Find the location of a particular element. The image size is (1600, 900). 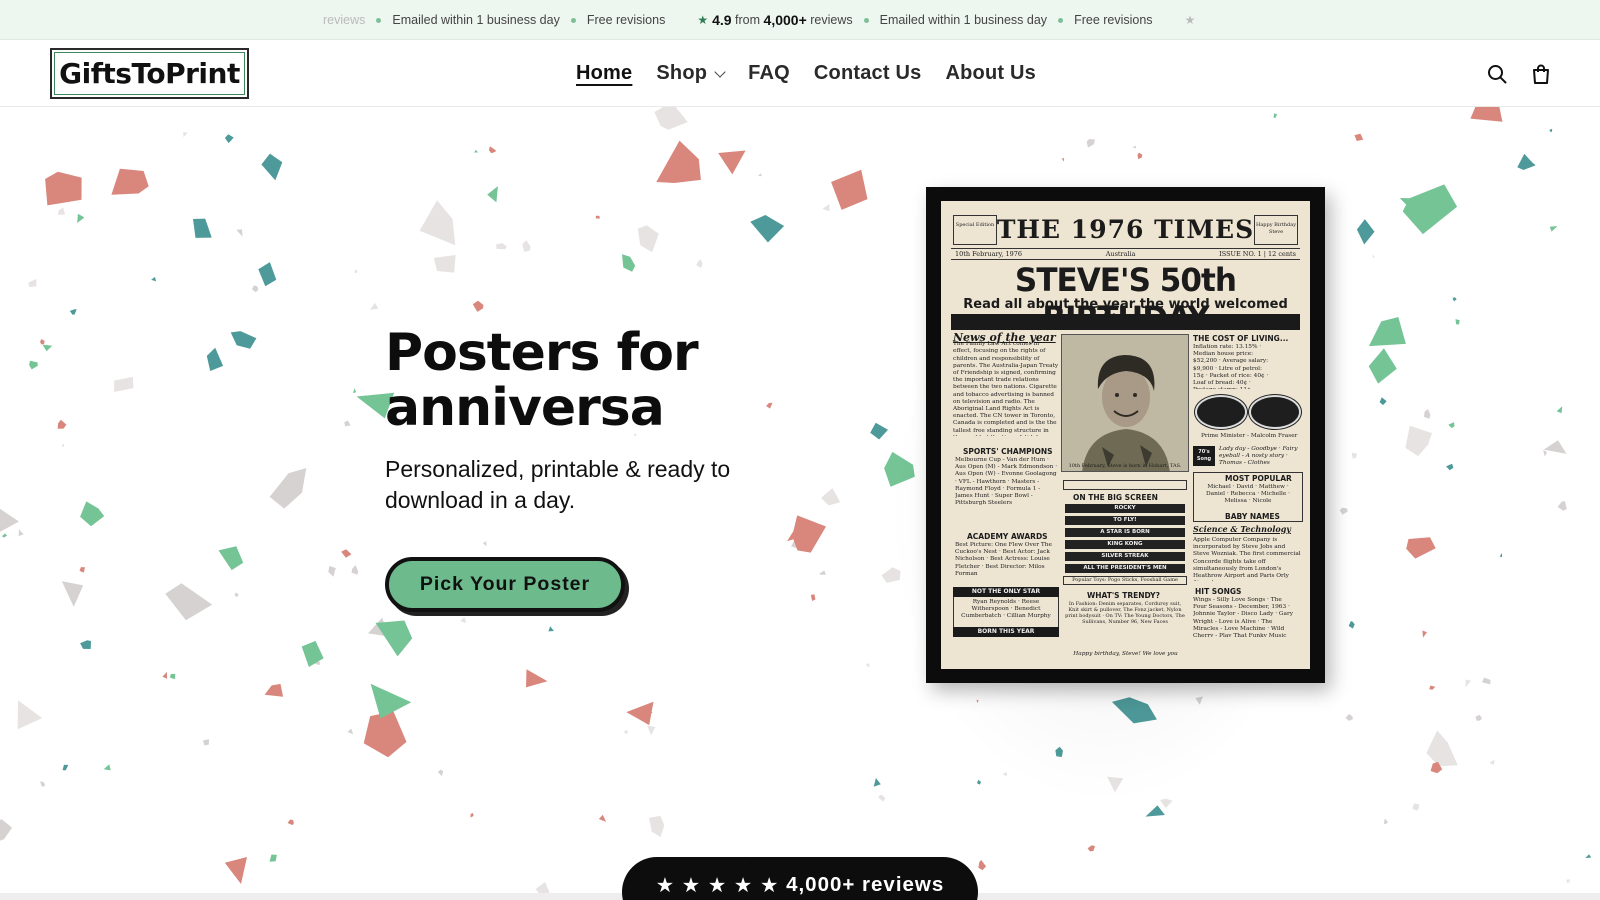

chevron-down-icon is located at coordinates (720, 71).